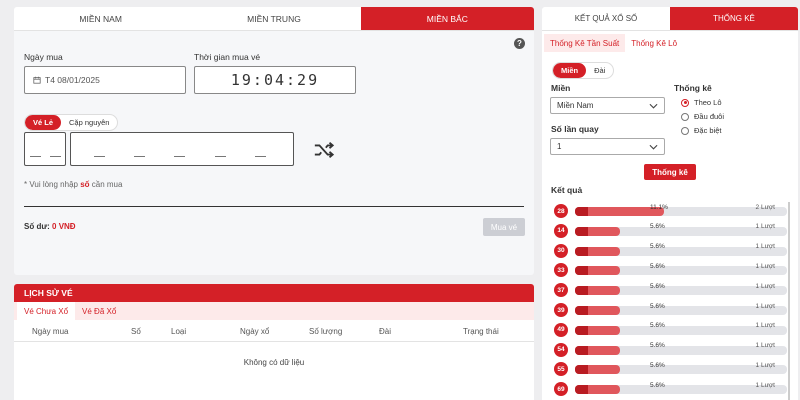  I want to click on result-number: 55, so click(561, 369).